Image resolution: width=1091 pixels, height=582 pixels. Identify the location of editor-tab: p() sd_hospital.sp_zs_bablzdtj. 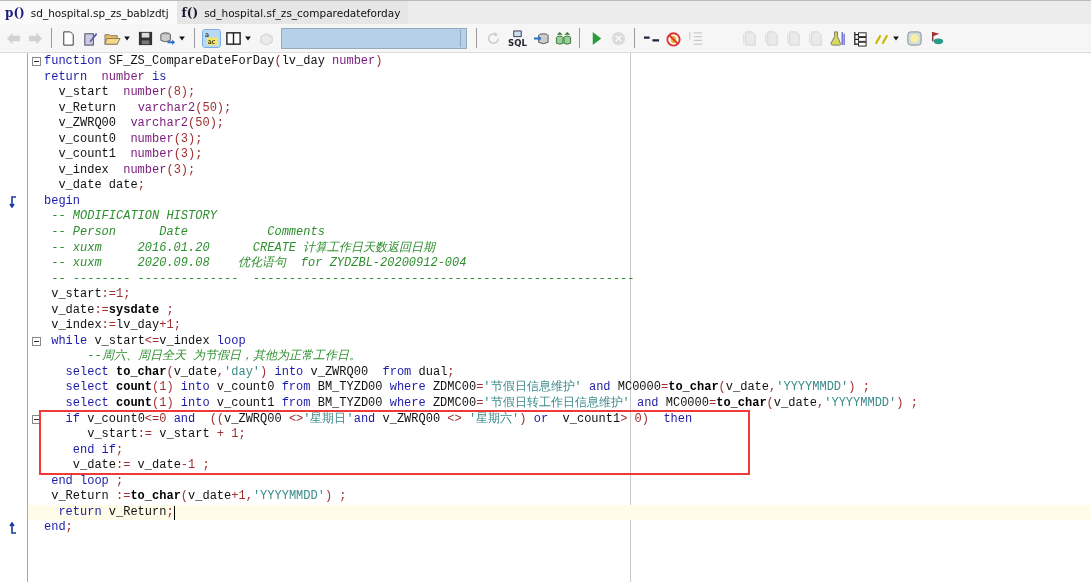
(88, 12).